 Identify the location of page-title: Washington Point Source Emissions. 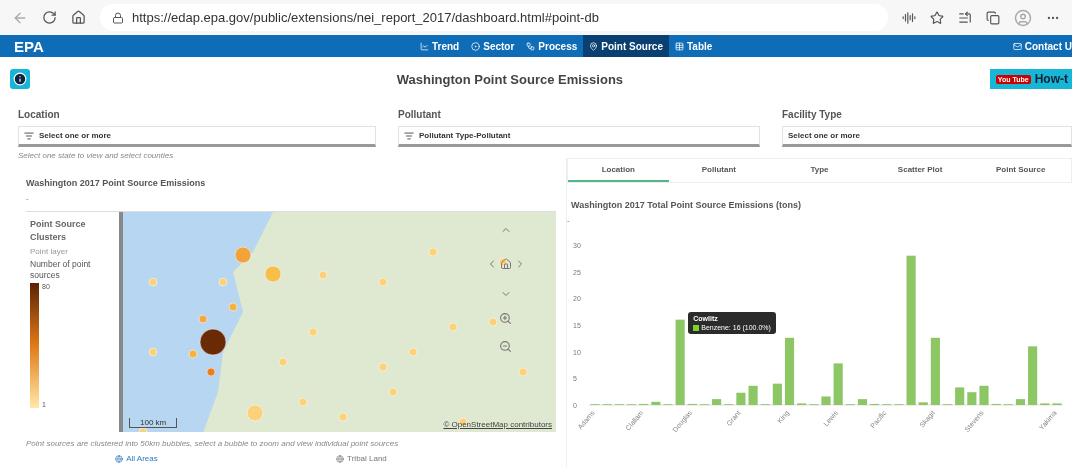
(510, 79).